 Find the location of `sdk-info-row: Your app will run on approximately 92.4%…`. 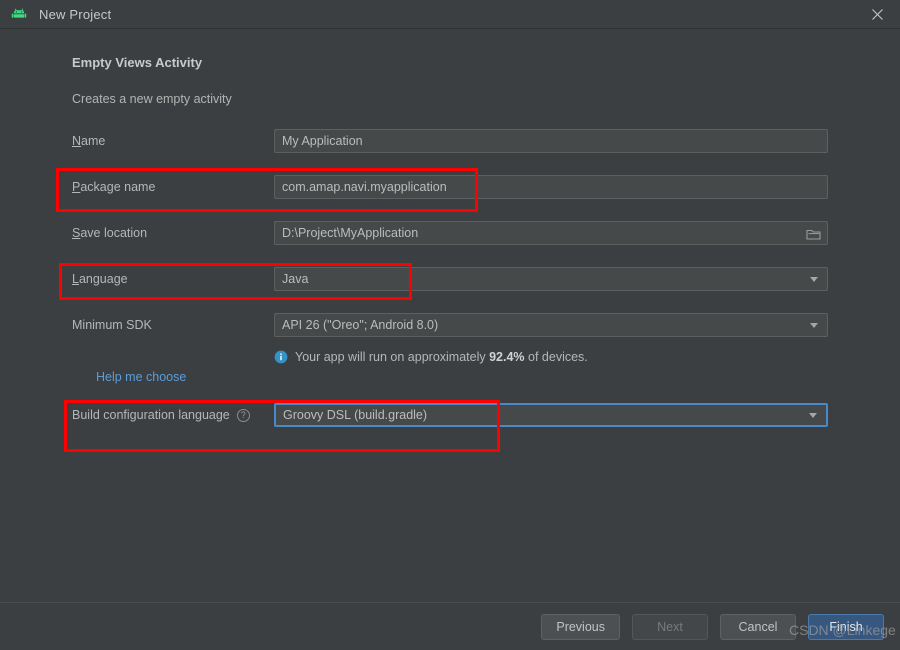

sdk-info-row: Your app will run on approximately 92.4%… is located at coordinates (450, 357).